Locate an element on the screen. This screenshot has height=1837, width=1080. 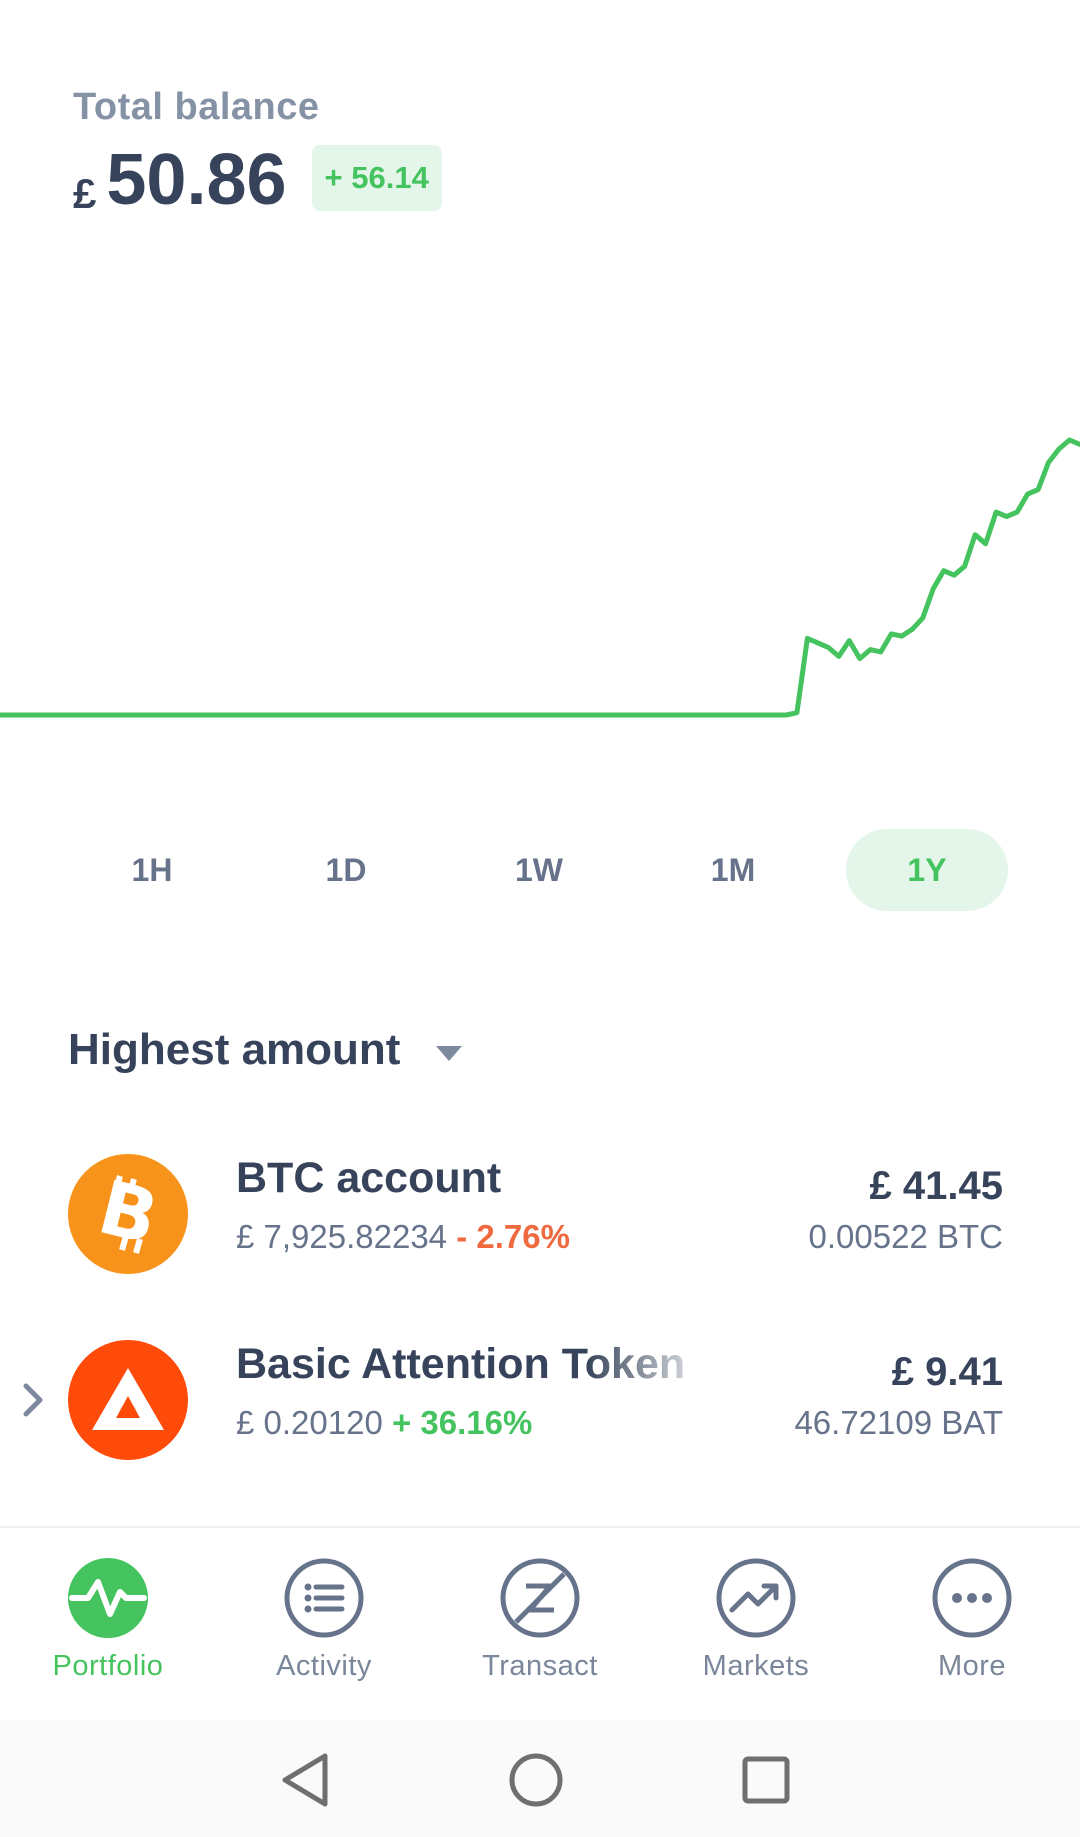
nav-more: More is located at coordinates (972, 1625).